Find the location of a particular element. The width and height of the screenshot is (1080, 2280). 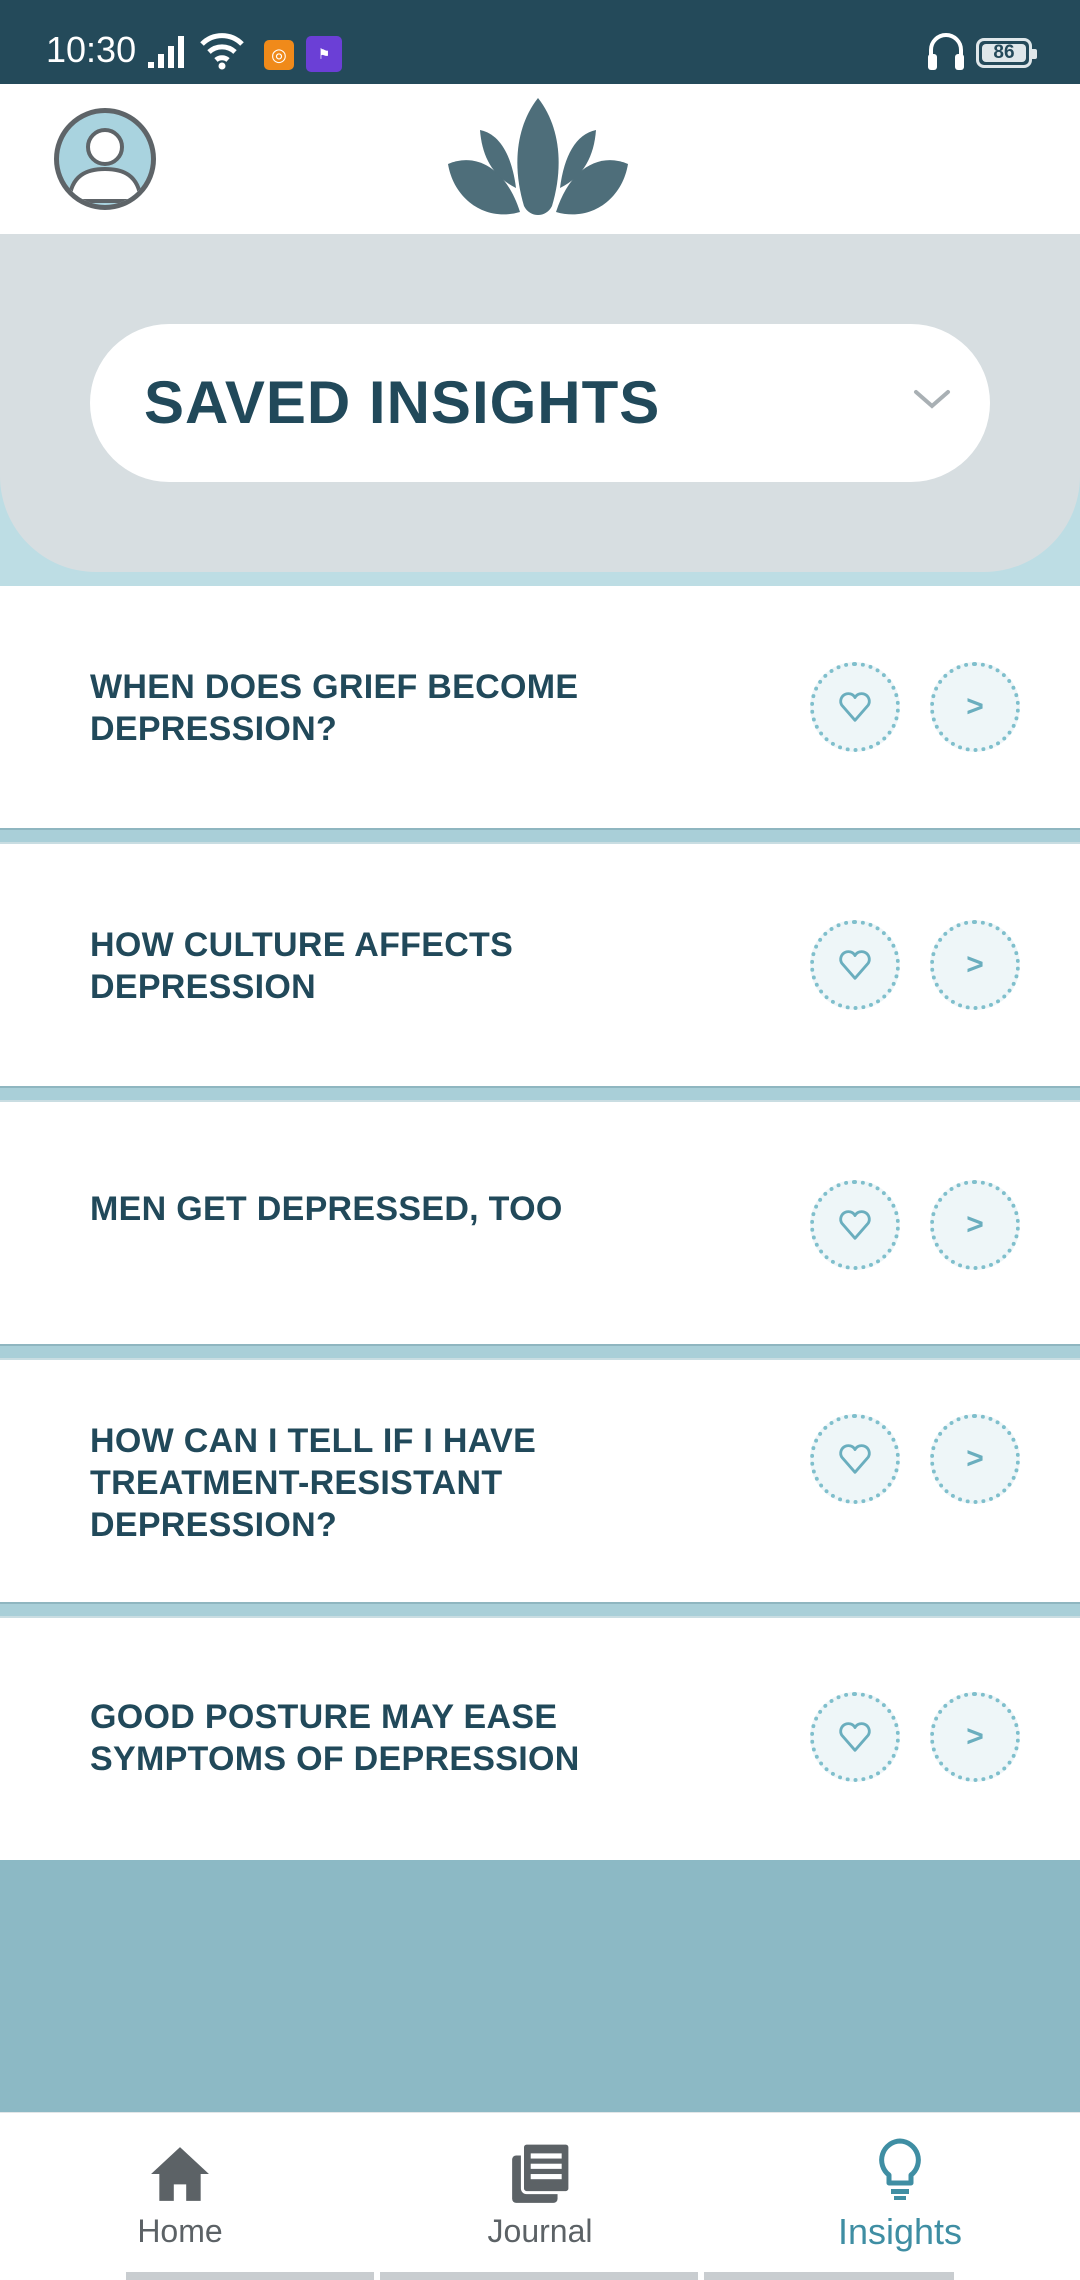

headset-icon is located at coordinates (946, 51).